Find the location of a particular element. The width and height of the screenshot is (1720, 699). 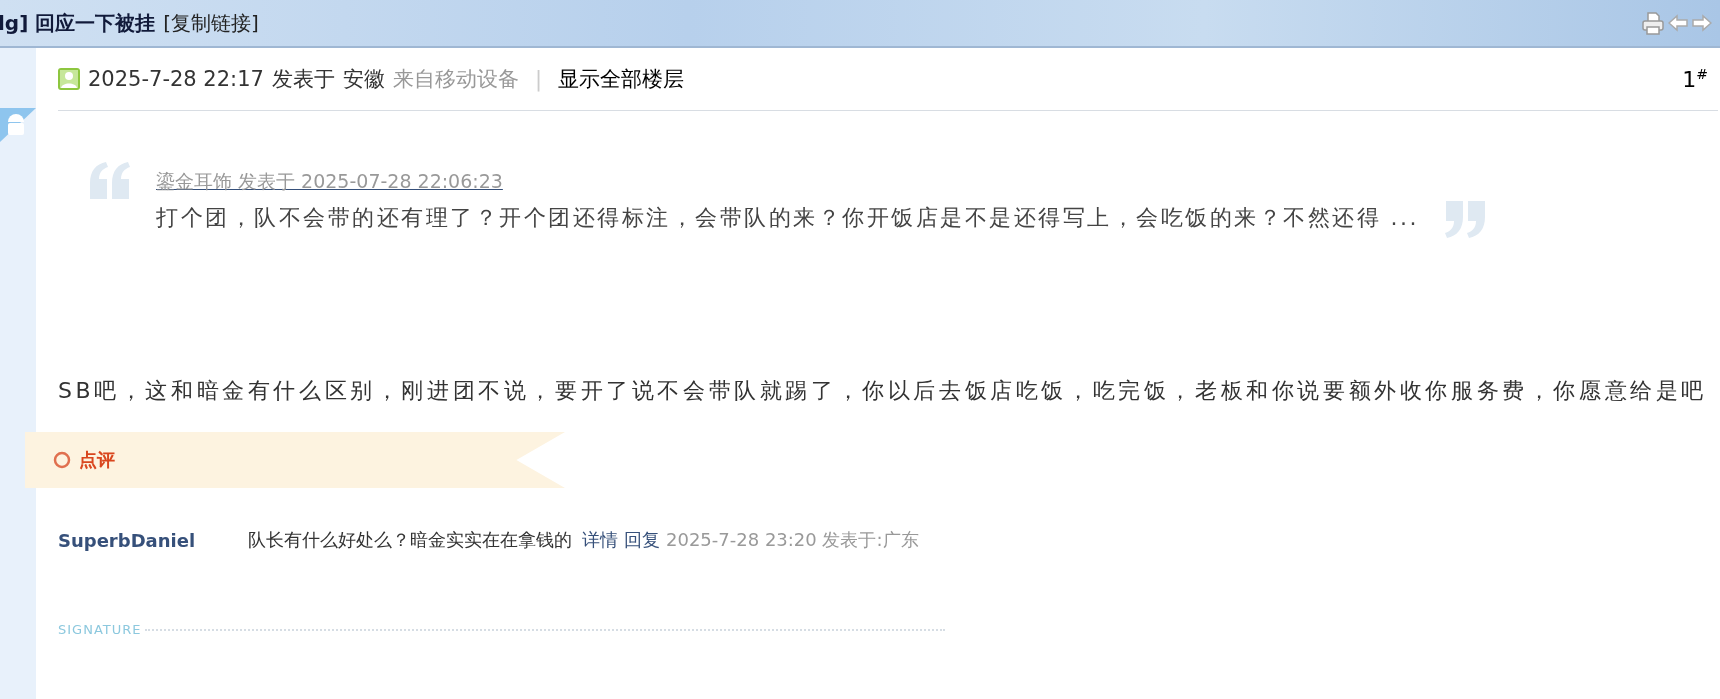

posted-label: 发表于 is located at coordinates (303, 79).